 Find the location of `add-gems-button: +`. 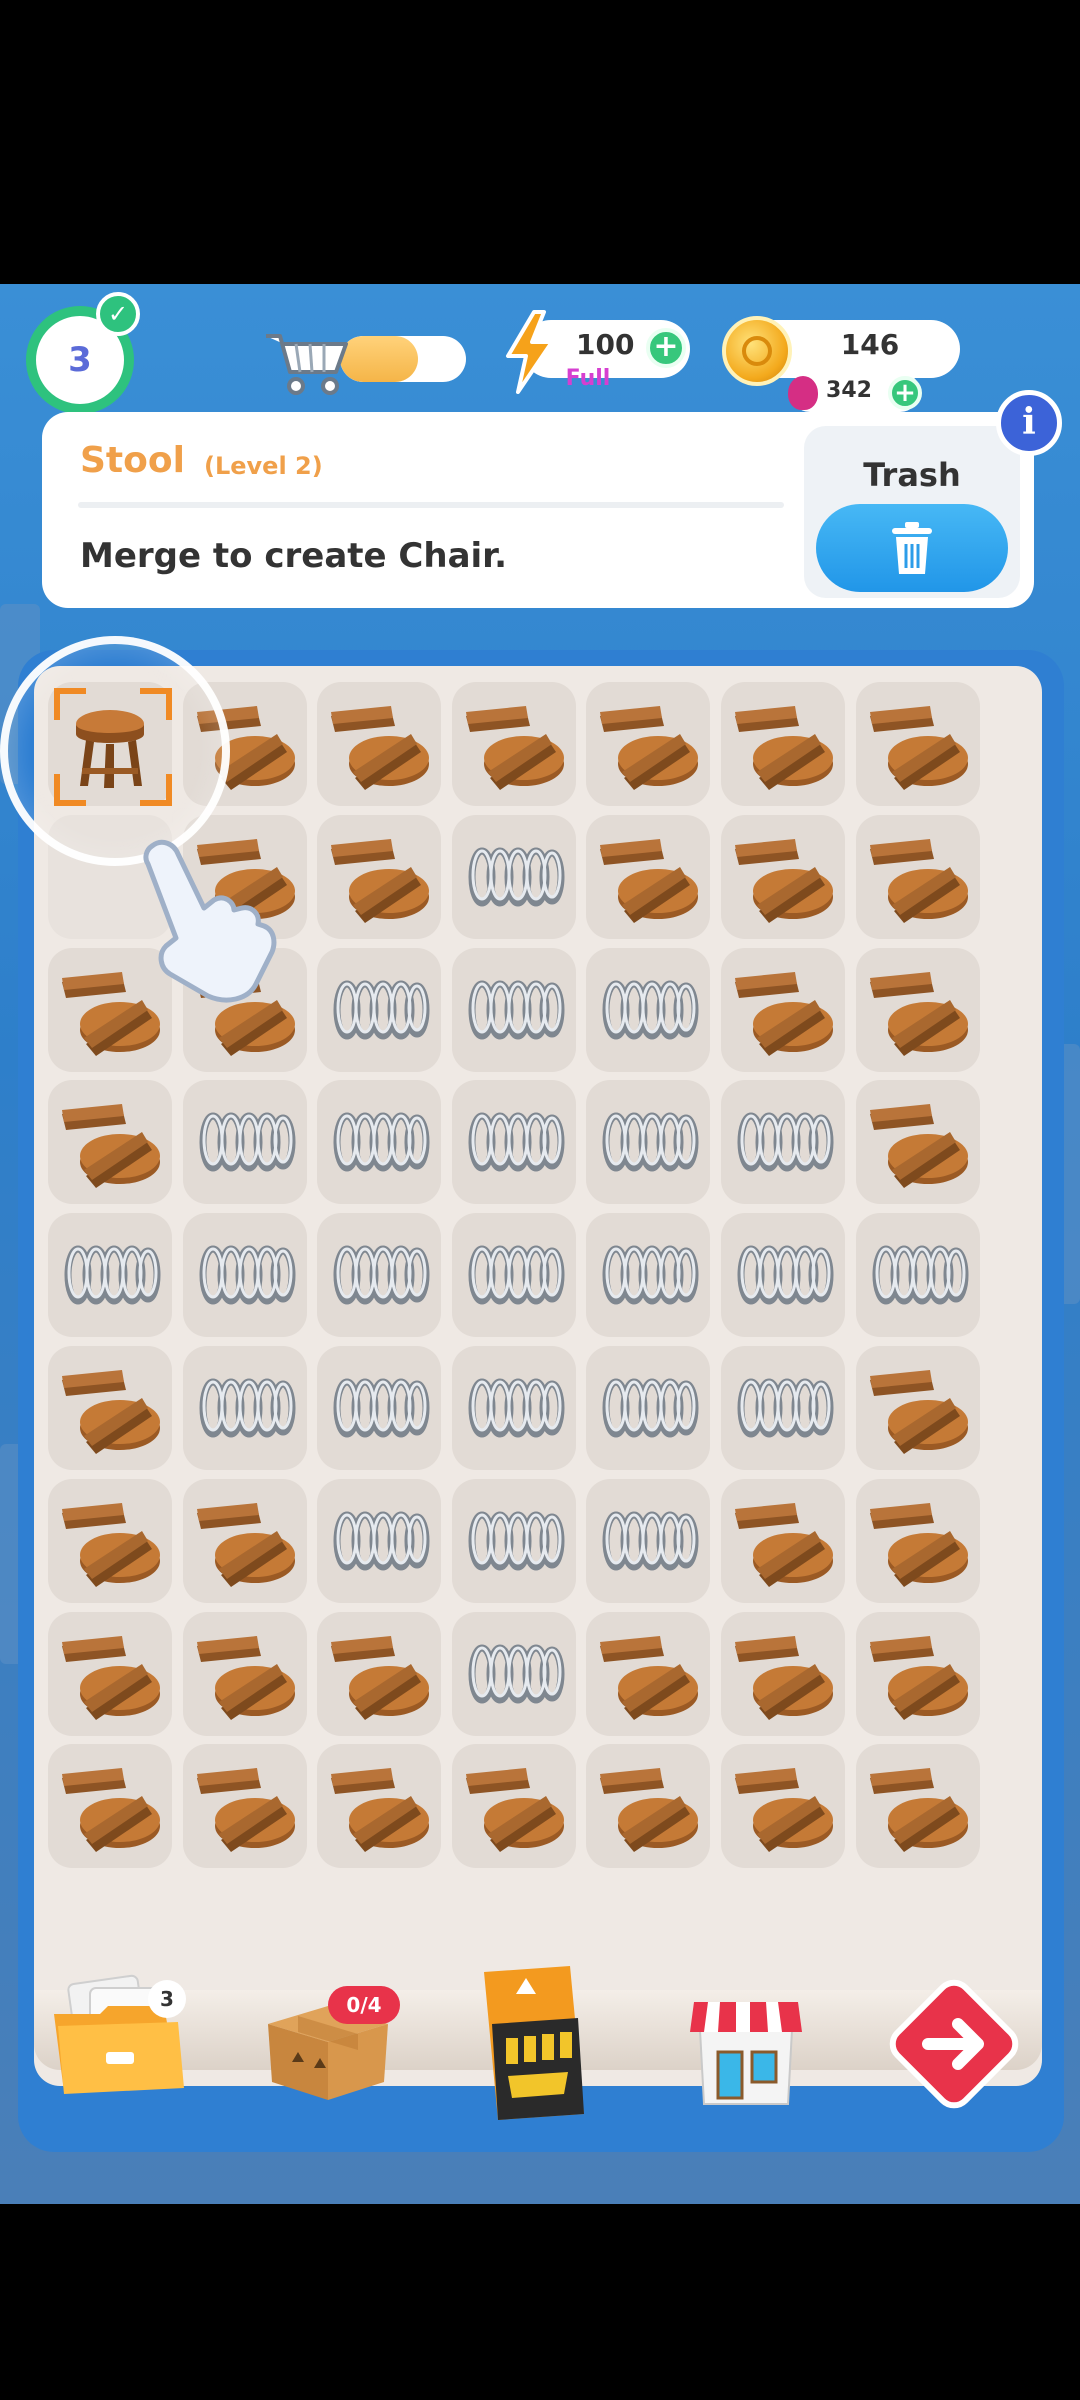

add-gems-button: + is located at coordinates (905, 393).